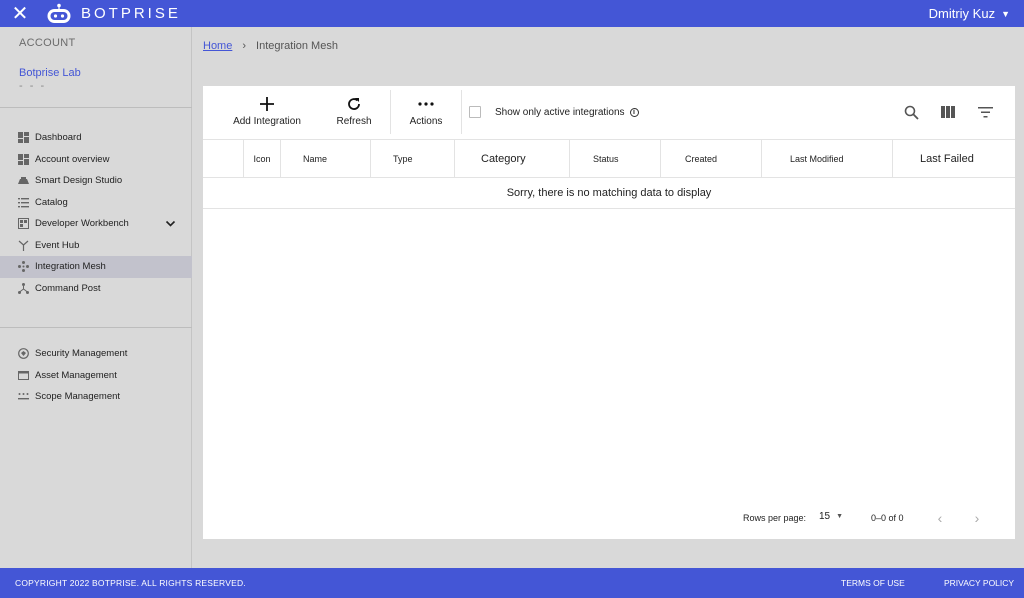 This screenshot has height=598, width=1024. I want to click on workbench-icon, so click(23, 224).